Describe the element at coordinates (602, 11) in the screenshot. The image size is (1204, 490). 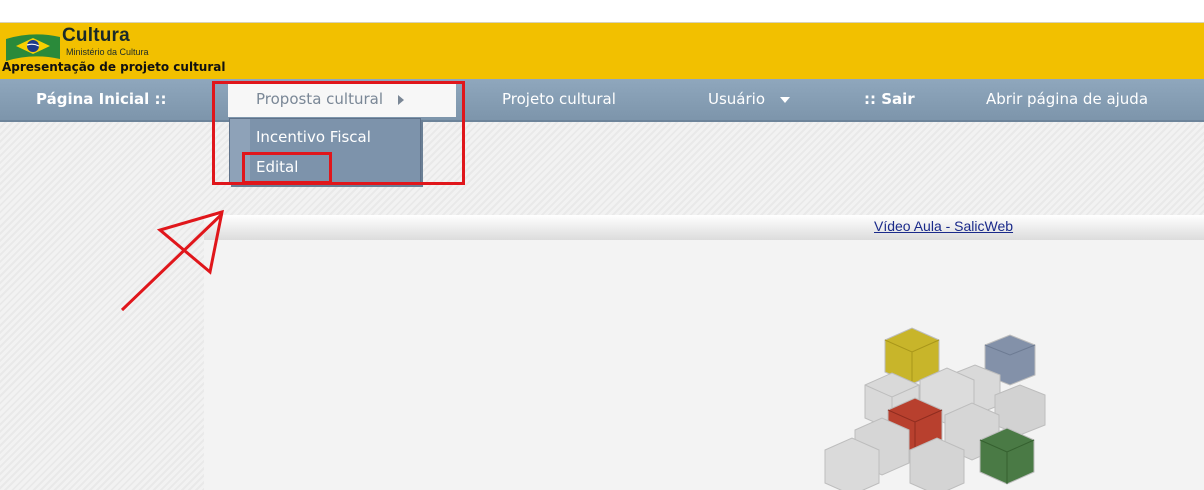
I see `top-strip` at that location.